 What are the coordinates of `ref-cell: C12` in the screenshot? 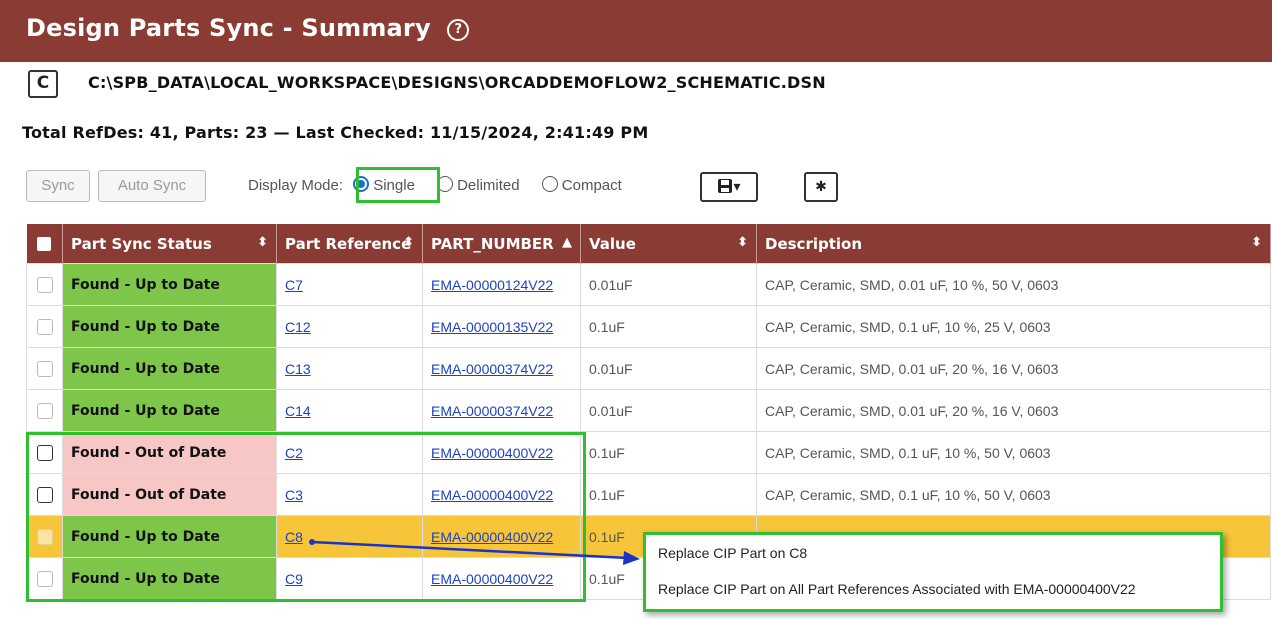 It's located at (349, 326).